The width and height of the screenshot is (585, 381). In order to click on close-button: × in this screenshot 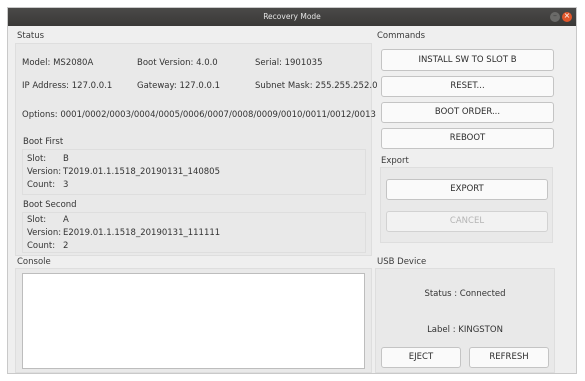, I will do `click(567, 16)`.